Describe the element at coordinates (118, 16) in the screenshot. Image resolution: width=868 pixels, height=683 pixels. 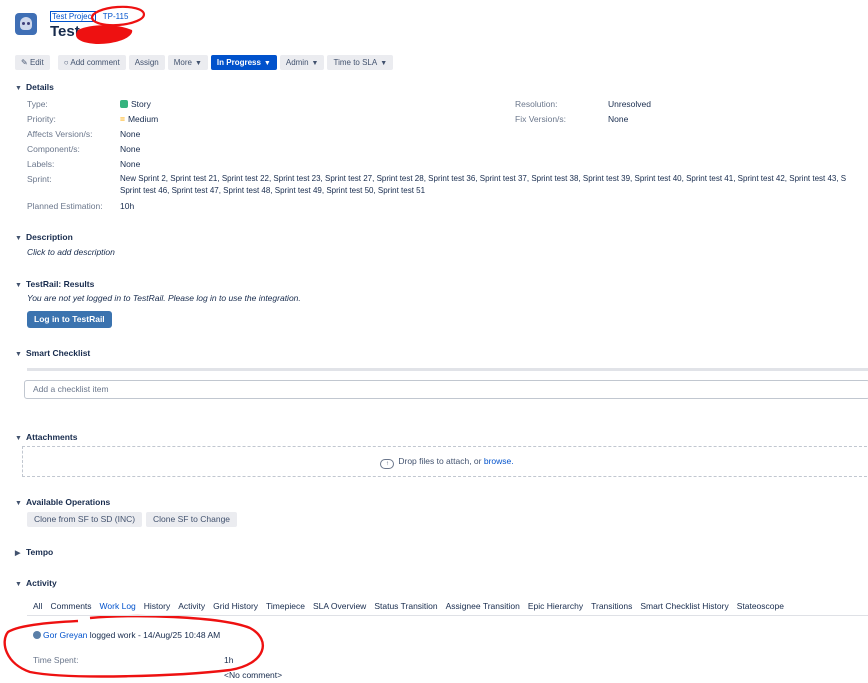
I see `annotation-circle-issue-key` at that location.